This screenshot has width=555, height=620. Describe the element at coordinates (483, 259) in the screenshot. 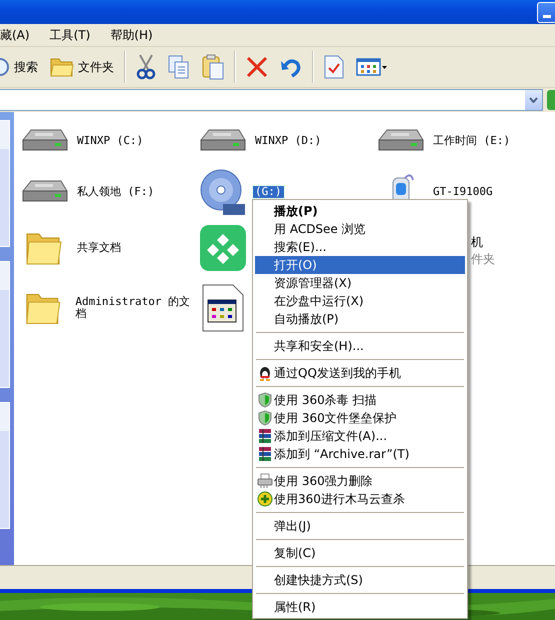

I see `item-type: 件夹` at that location.